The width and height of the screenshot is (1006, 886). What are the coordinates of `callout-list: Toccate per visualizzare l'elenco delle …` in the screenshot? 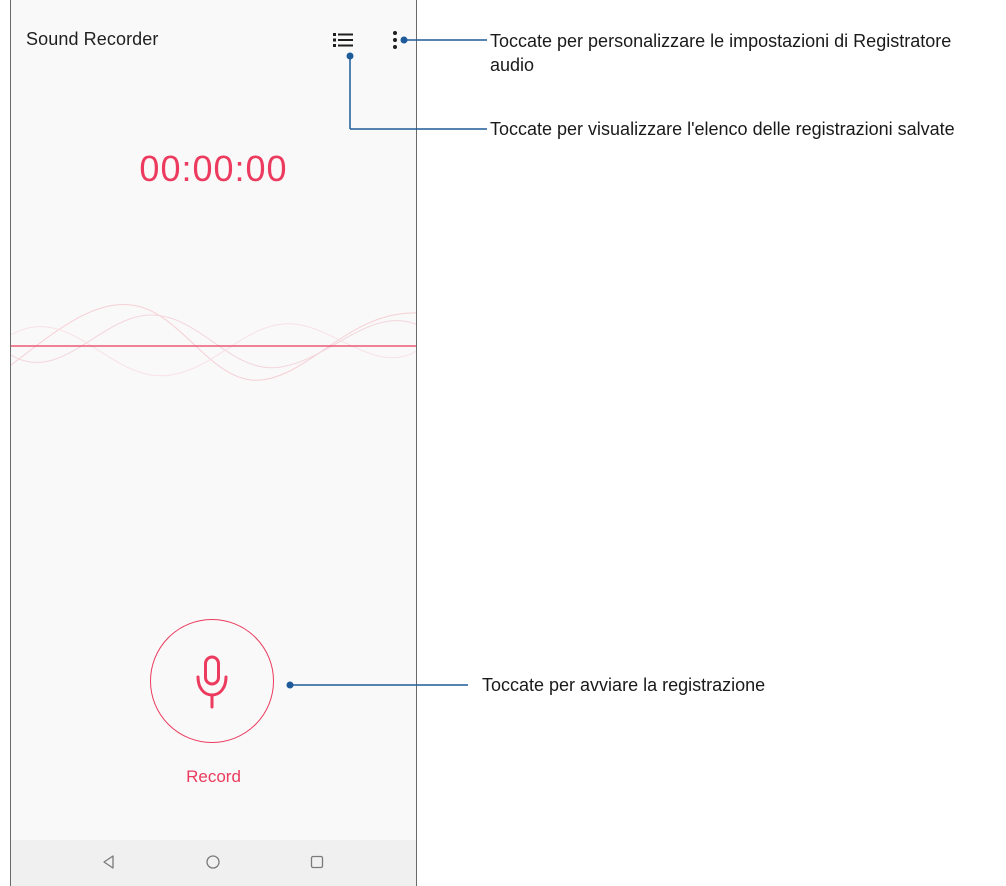 It's located at (722, 129).